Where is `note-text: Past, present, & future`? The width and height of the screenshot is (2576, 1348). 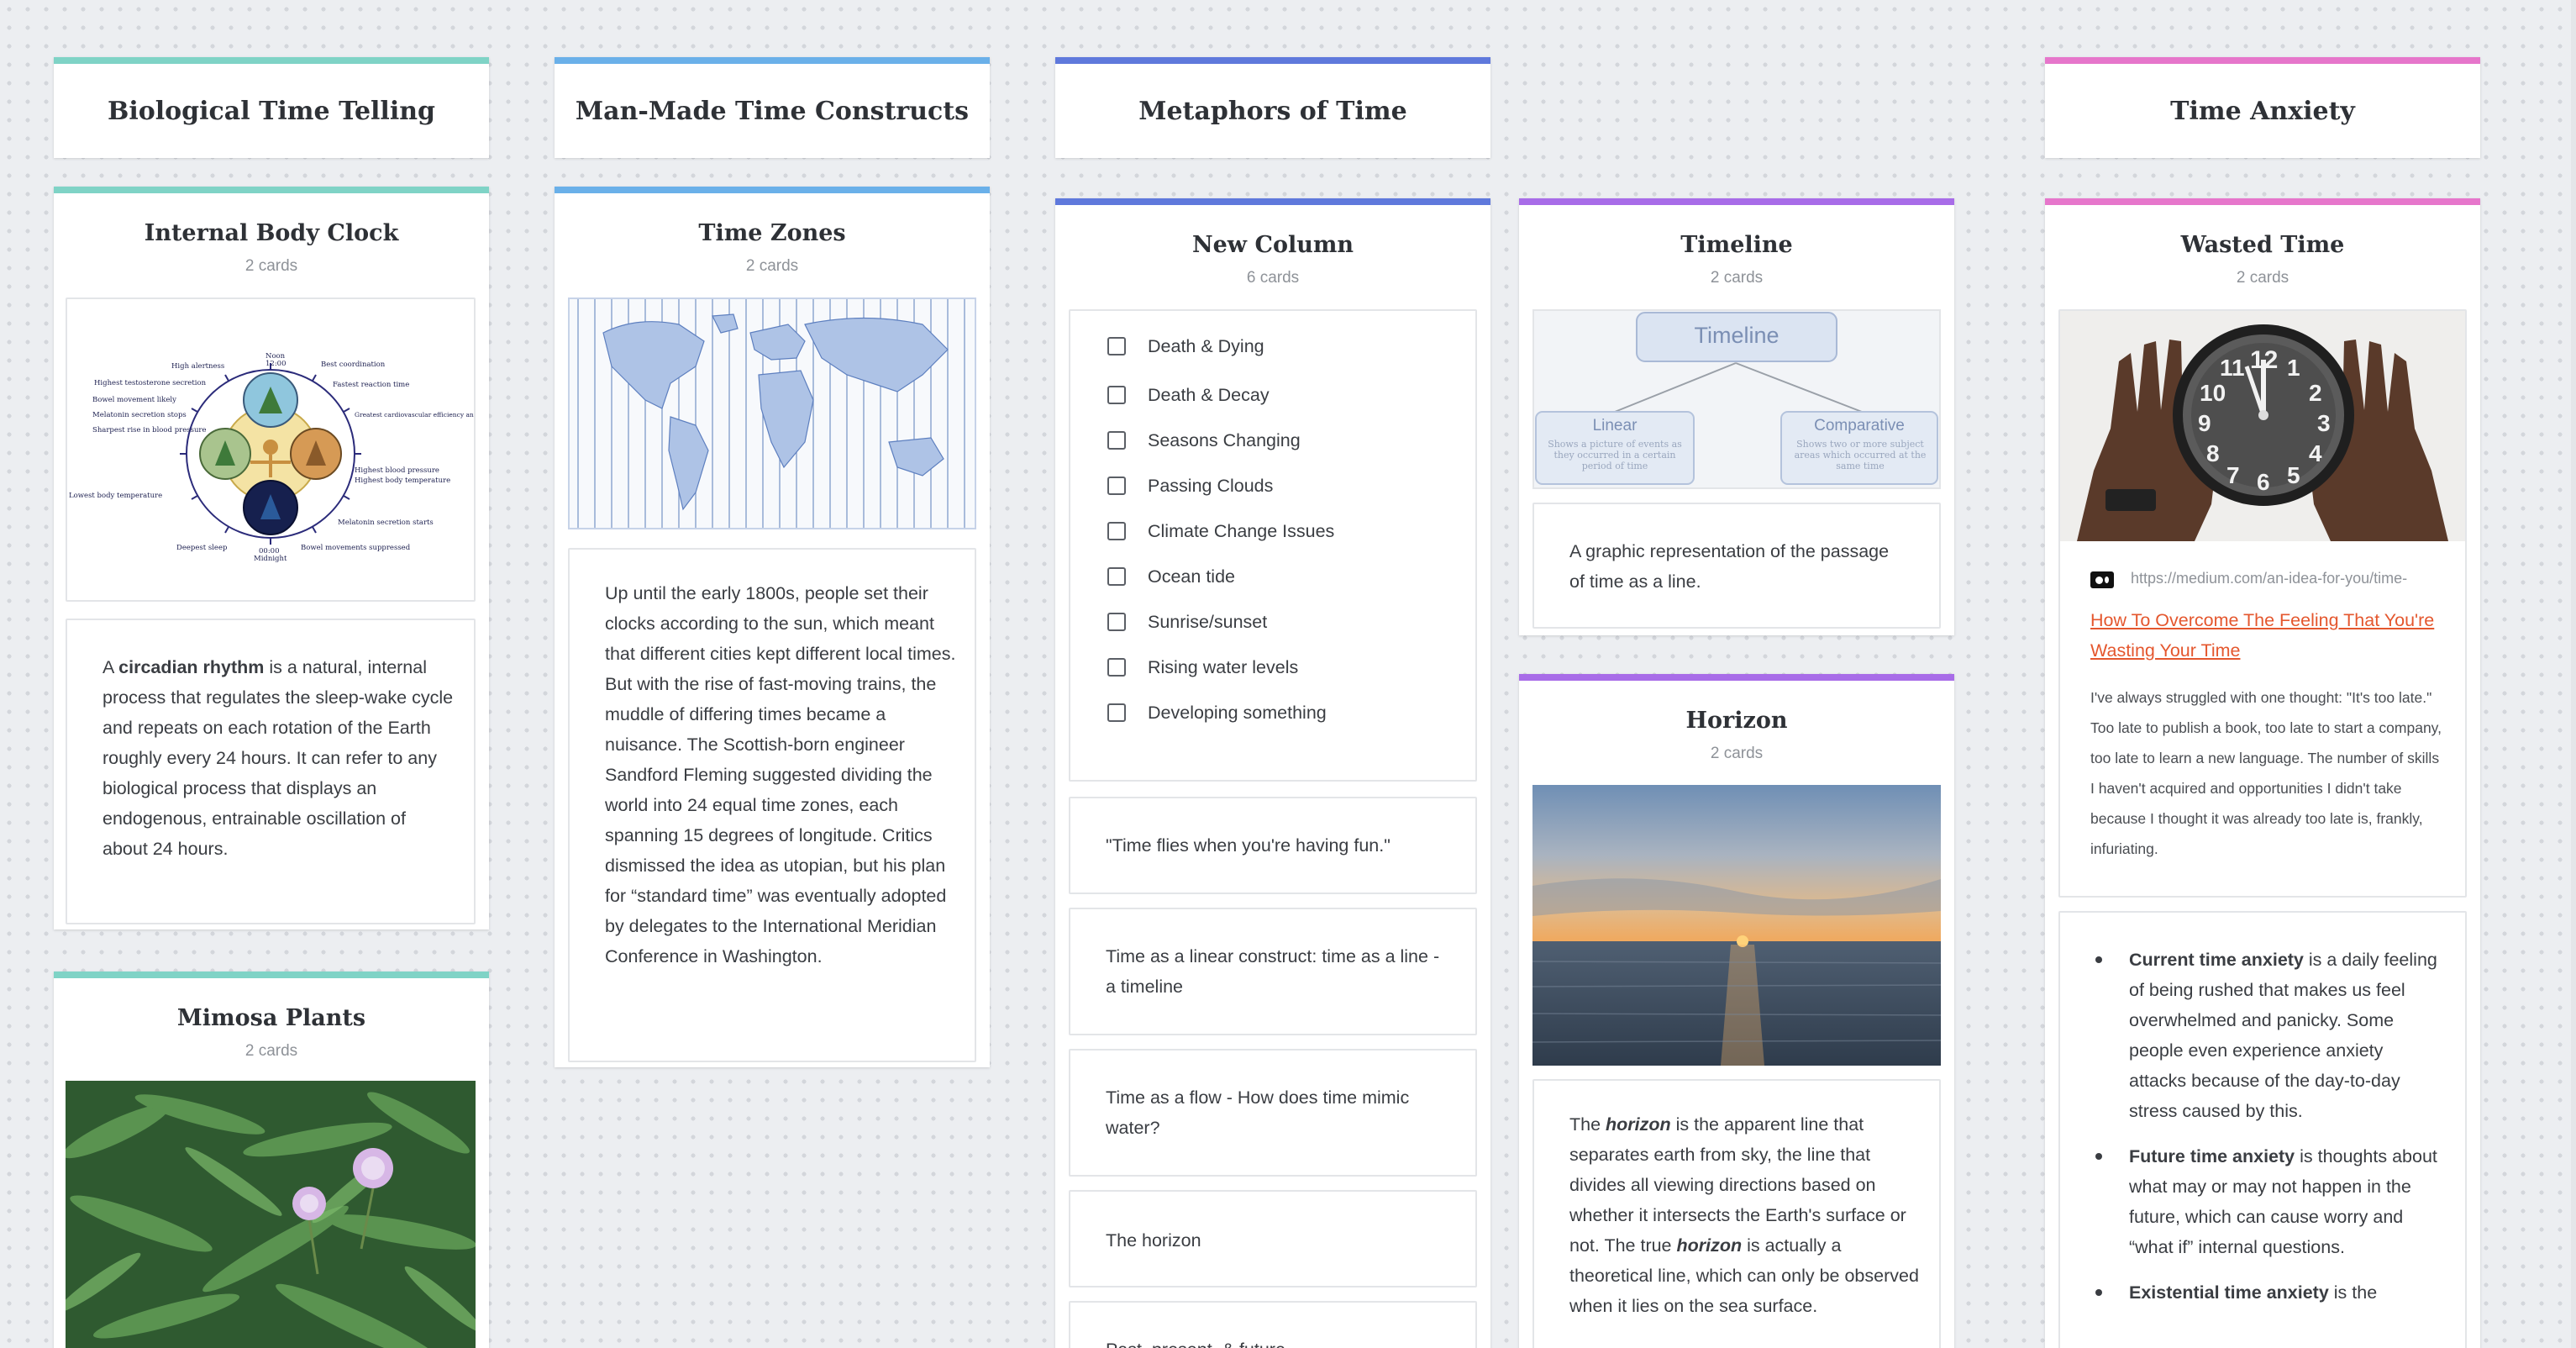 note-text: Past, present, & future is located at coordinates (1282, 1341).